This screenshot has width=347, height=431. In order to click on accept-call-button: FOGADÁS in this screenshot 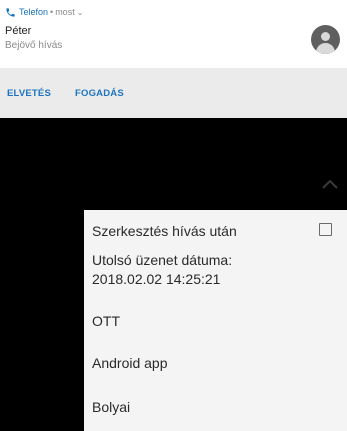, I will do `click(99, 93)`.